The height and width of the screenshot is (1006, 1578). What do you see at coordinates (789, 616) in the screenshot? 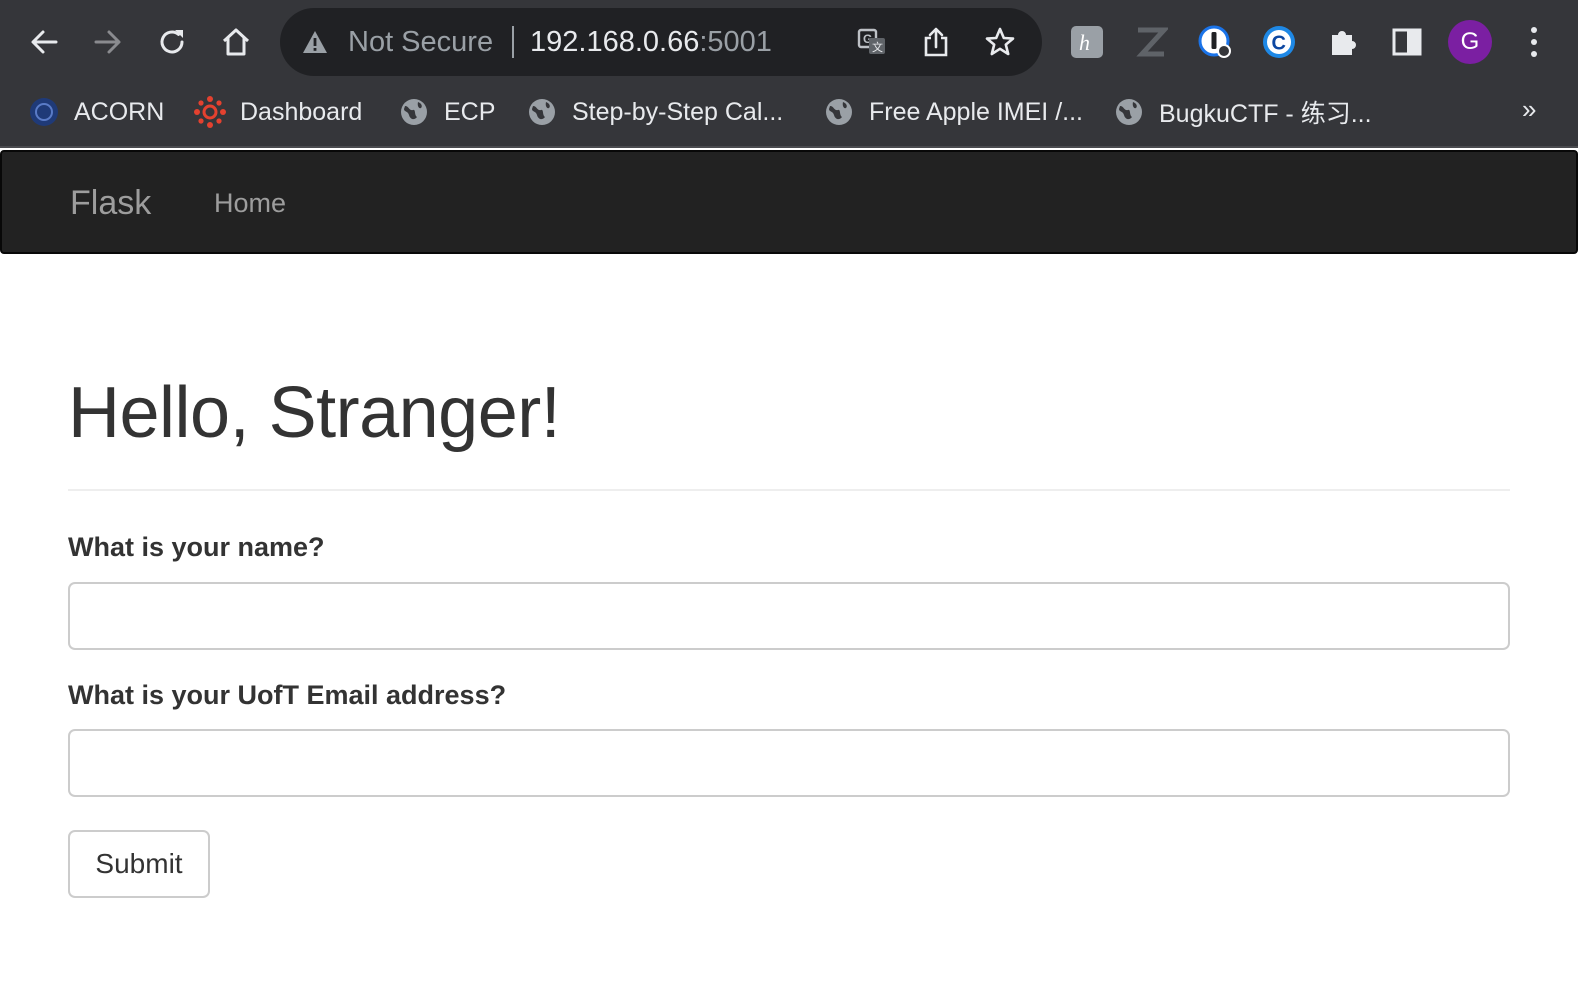
I see `name-input` at bounding box center [789, 616].